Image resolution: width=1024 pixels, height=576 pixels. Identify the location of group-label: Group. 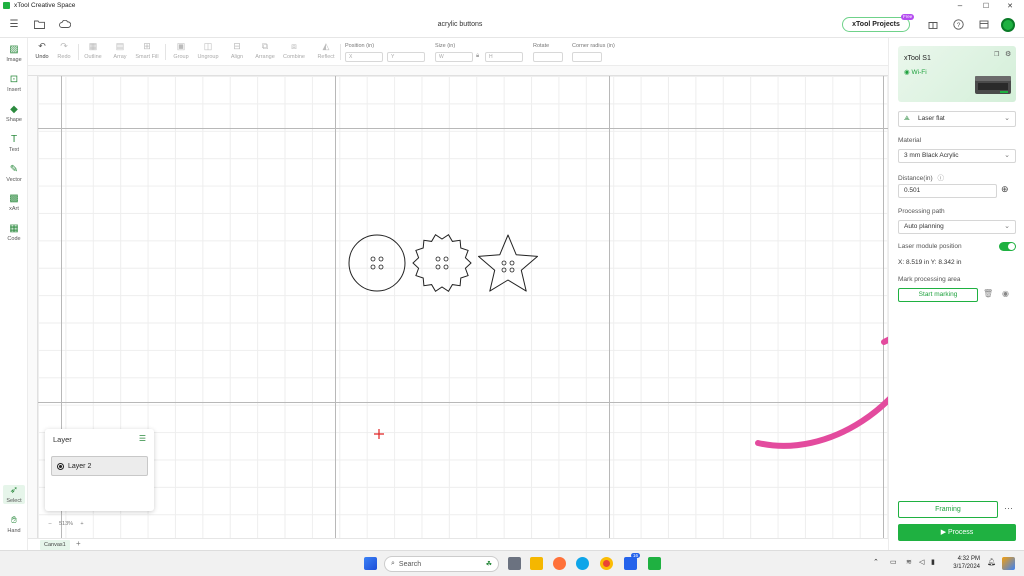
(181, 57).